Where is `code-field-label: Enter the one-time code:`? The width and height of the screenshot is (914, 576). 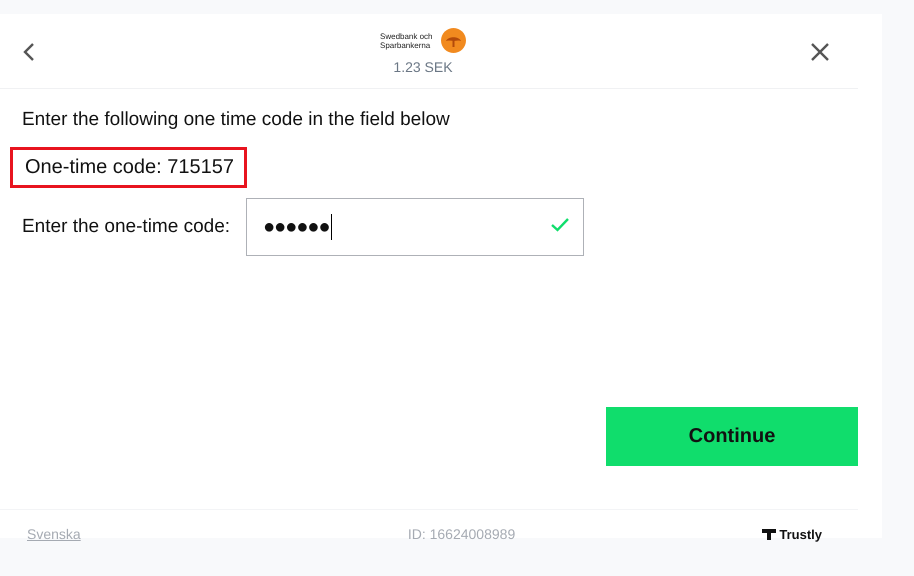 code-field-label: Enter the one-time code: is located at coordinates (126, 227).